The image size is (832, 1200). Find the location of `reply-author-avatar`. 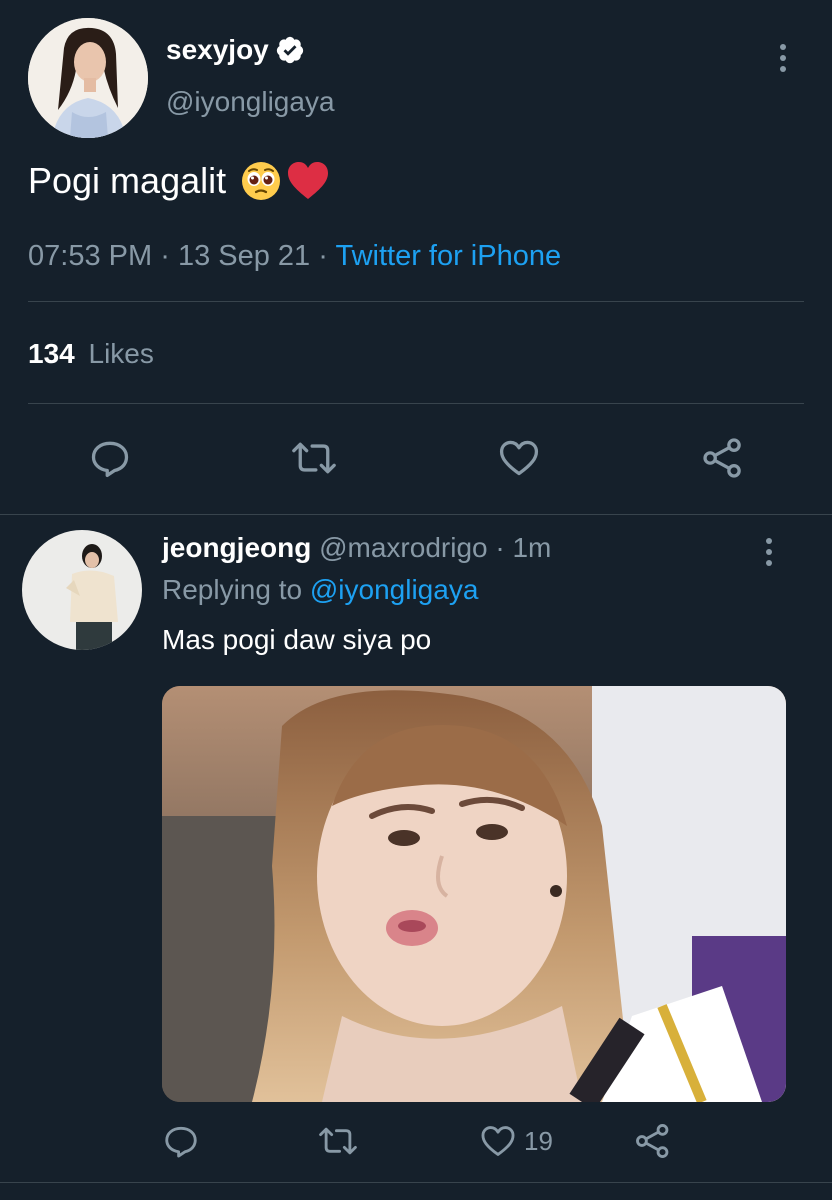

reply-author-avatar is located at coordinates (82, 590).